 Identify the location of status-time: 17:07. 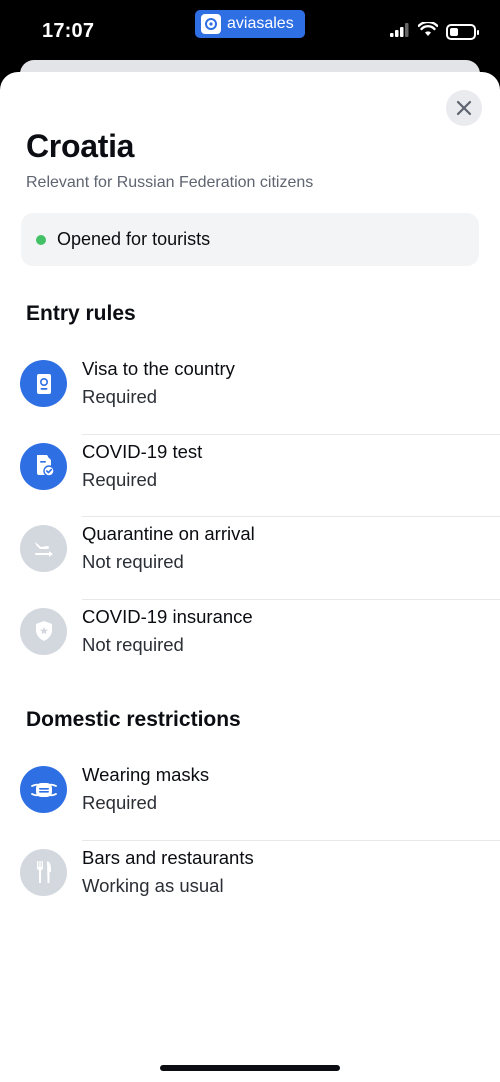
(68, 31).